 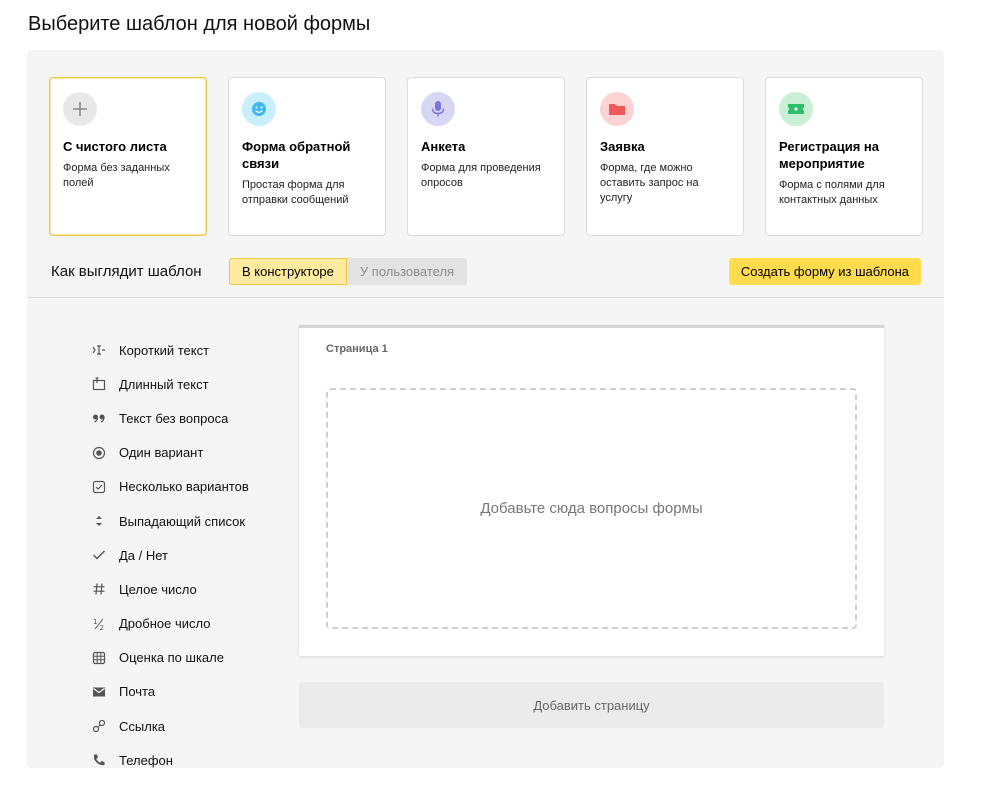 I want to click on folder-icon, so click(x=617, y=109).